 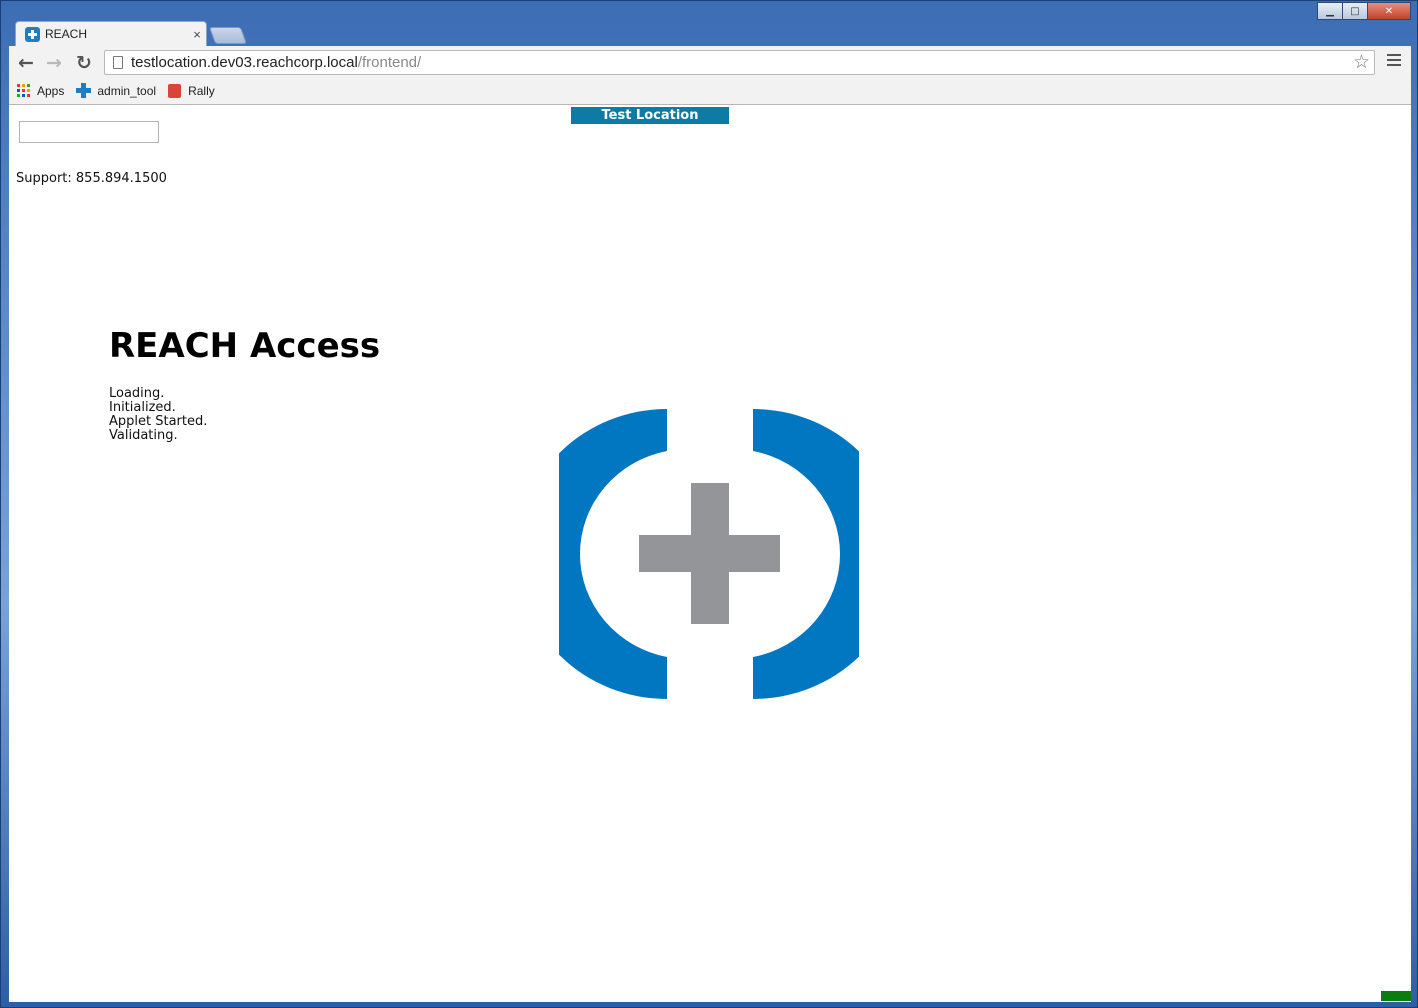 I want to click on status-line: Initialized., so click(x=142, y=407).